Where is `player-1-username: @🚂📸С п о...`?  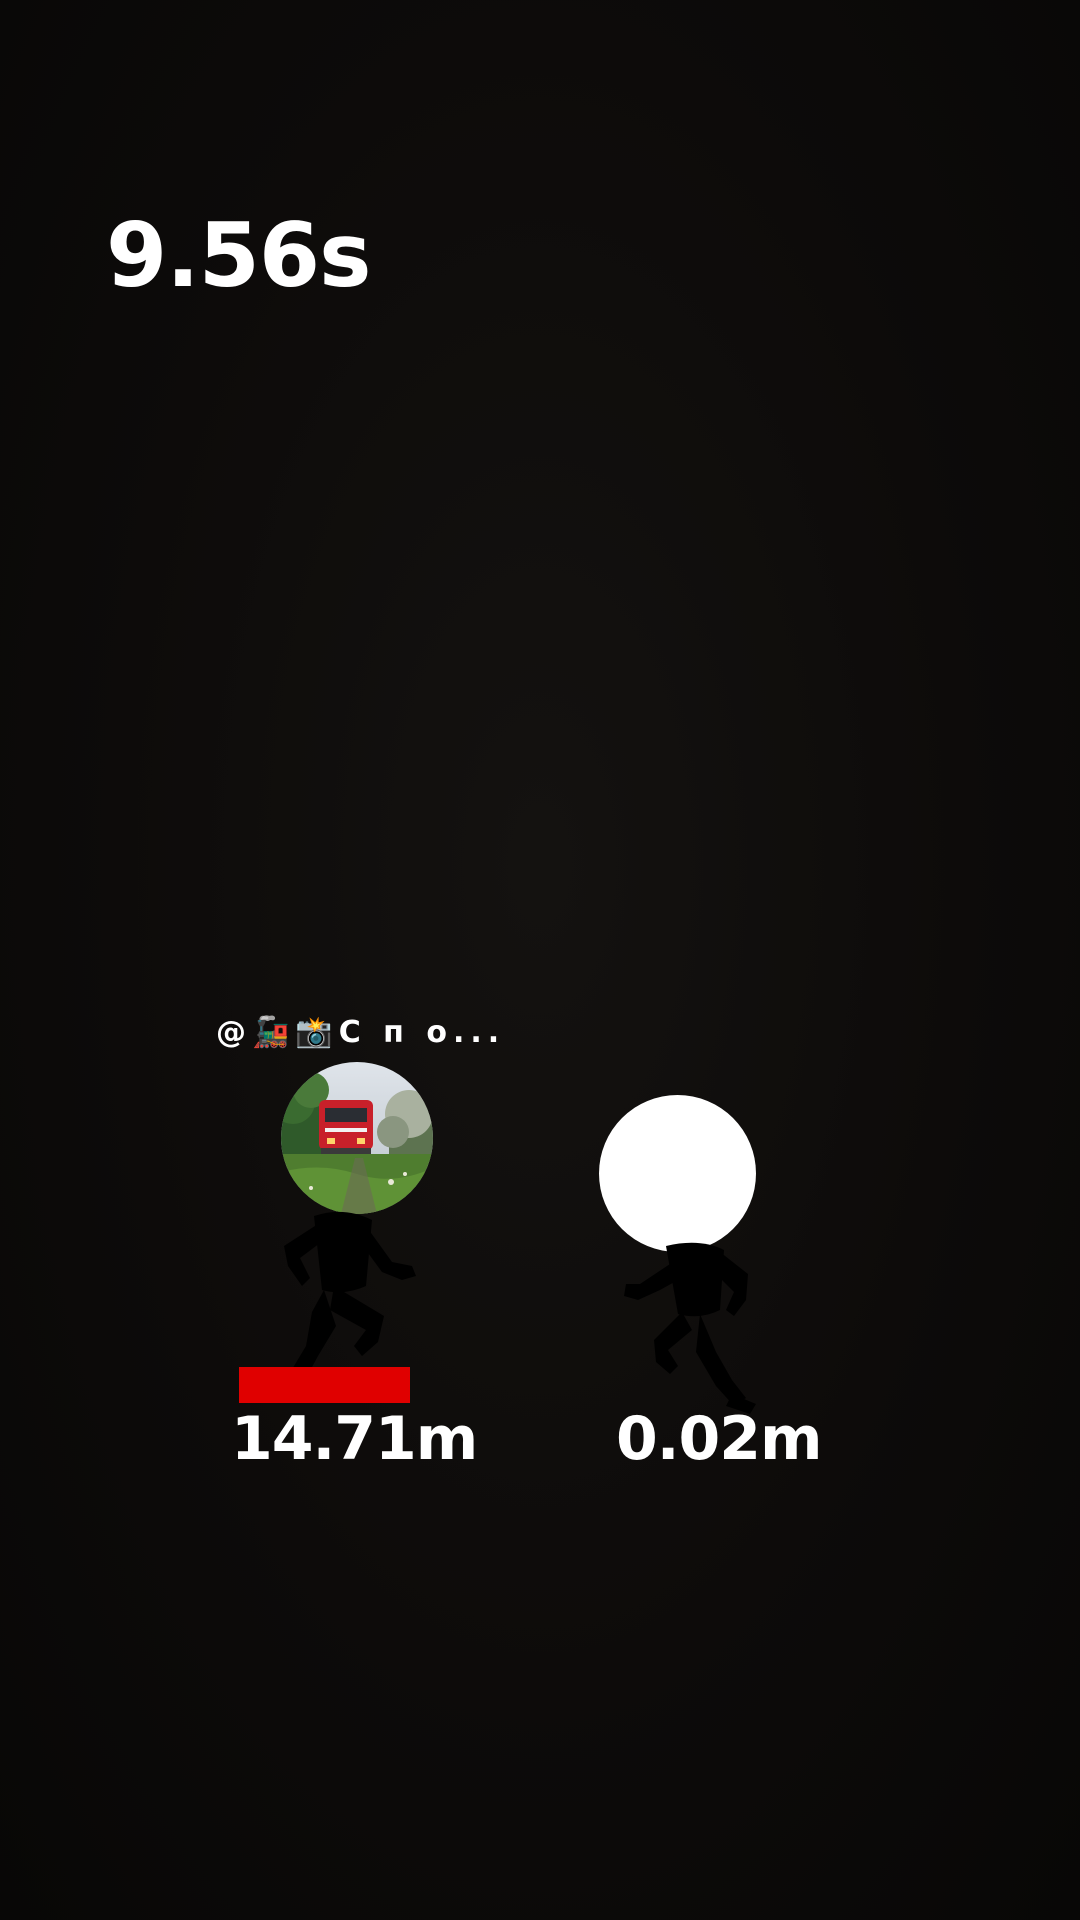 player-1-username: @🚂📸С п о... is located at coordinates (361, 1032).